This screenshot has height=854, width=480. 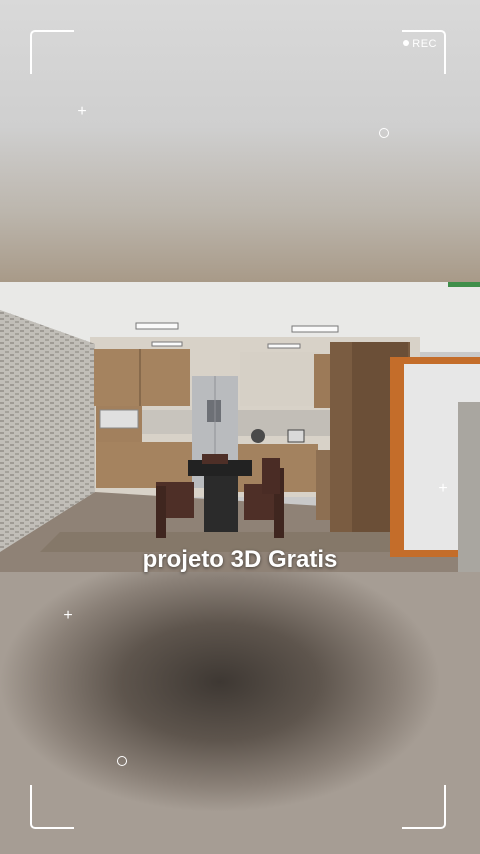 What do you see at coordinates (424, 44) in the screenshot?
I see `rec-label: REC` at bounding box center [424, 44].